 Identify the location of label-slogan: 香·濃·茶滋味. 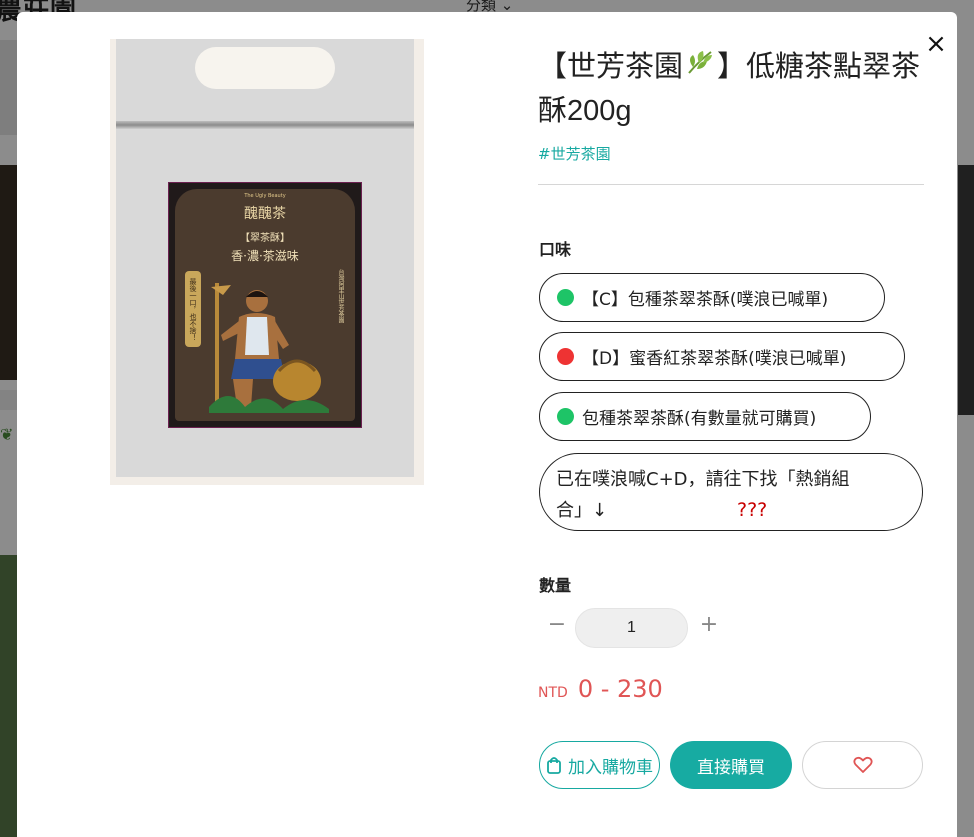
(265, 256).